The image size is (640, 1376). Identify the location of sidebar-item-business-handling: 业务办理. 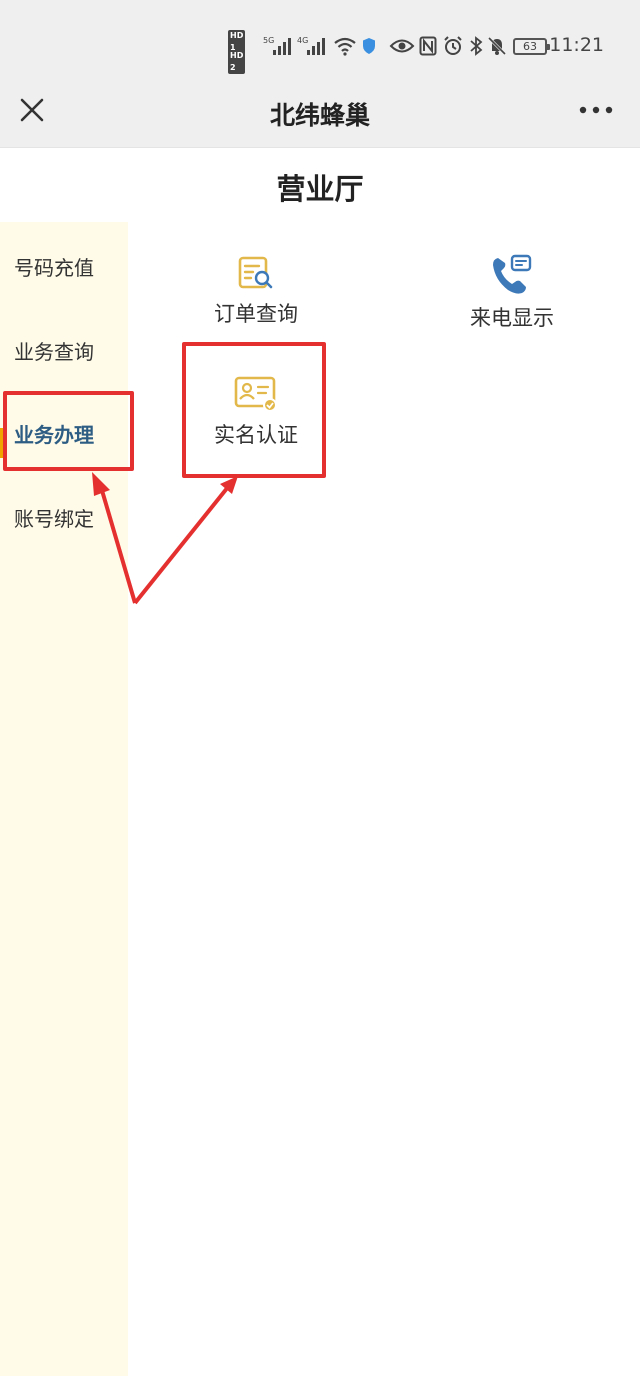
(54, 433).